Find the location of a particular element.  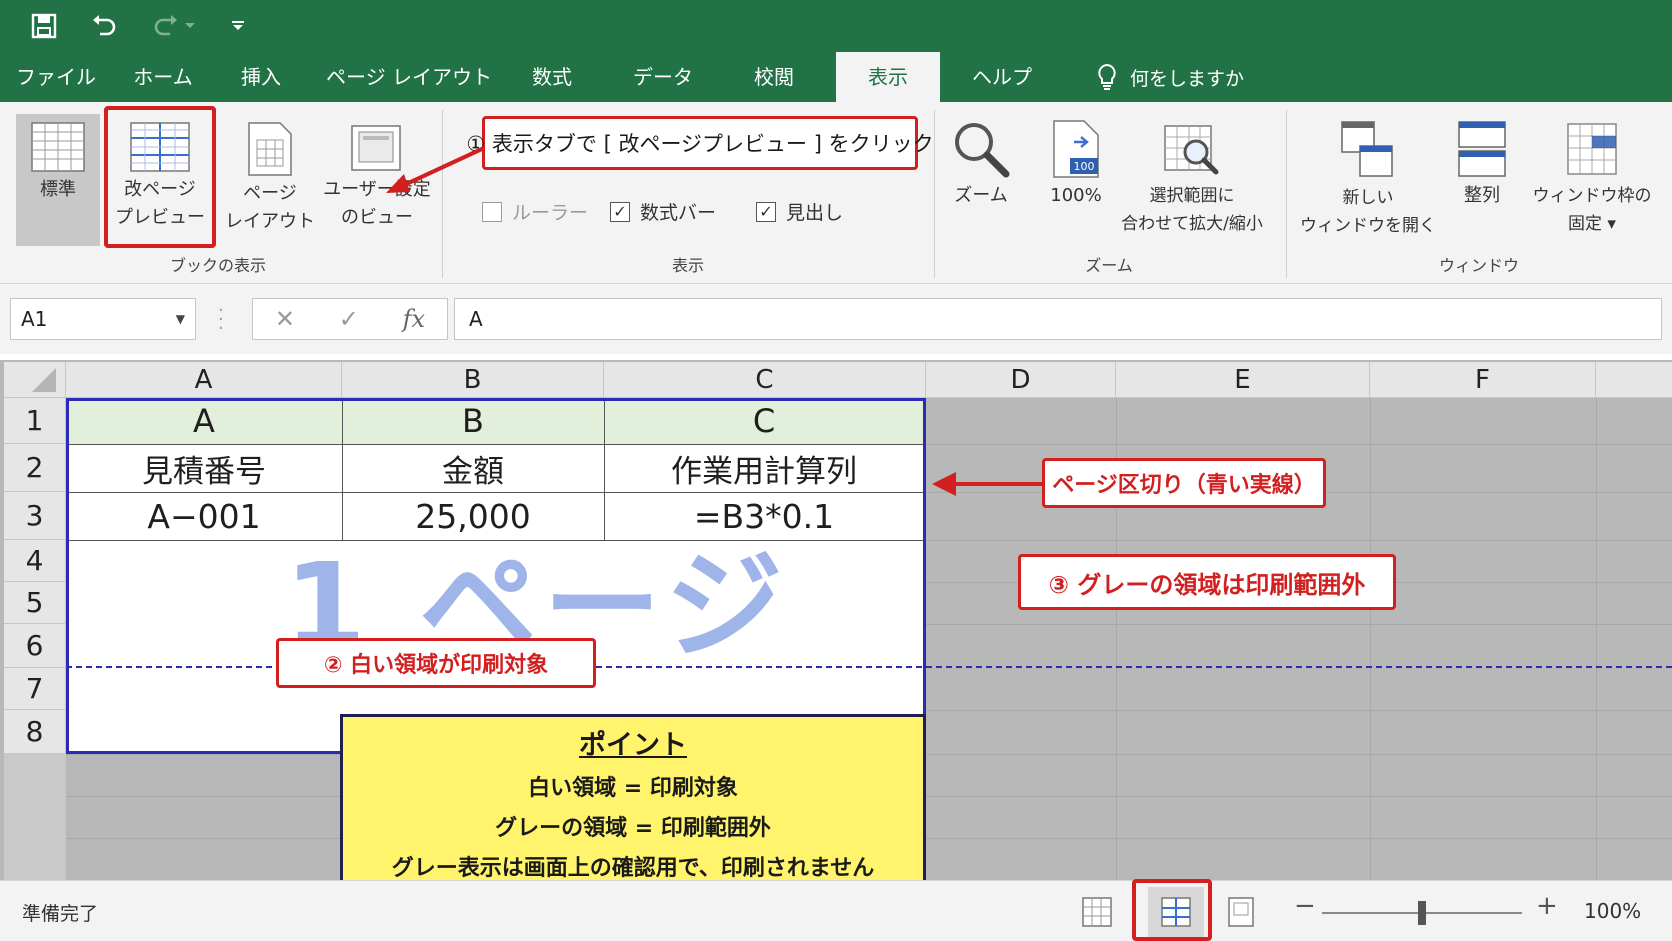

arrange-all-button: 整列 is located at coordinates (1482, 180).